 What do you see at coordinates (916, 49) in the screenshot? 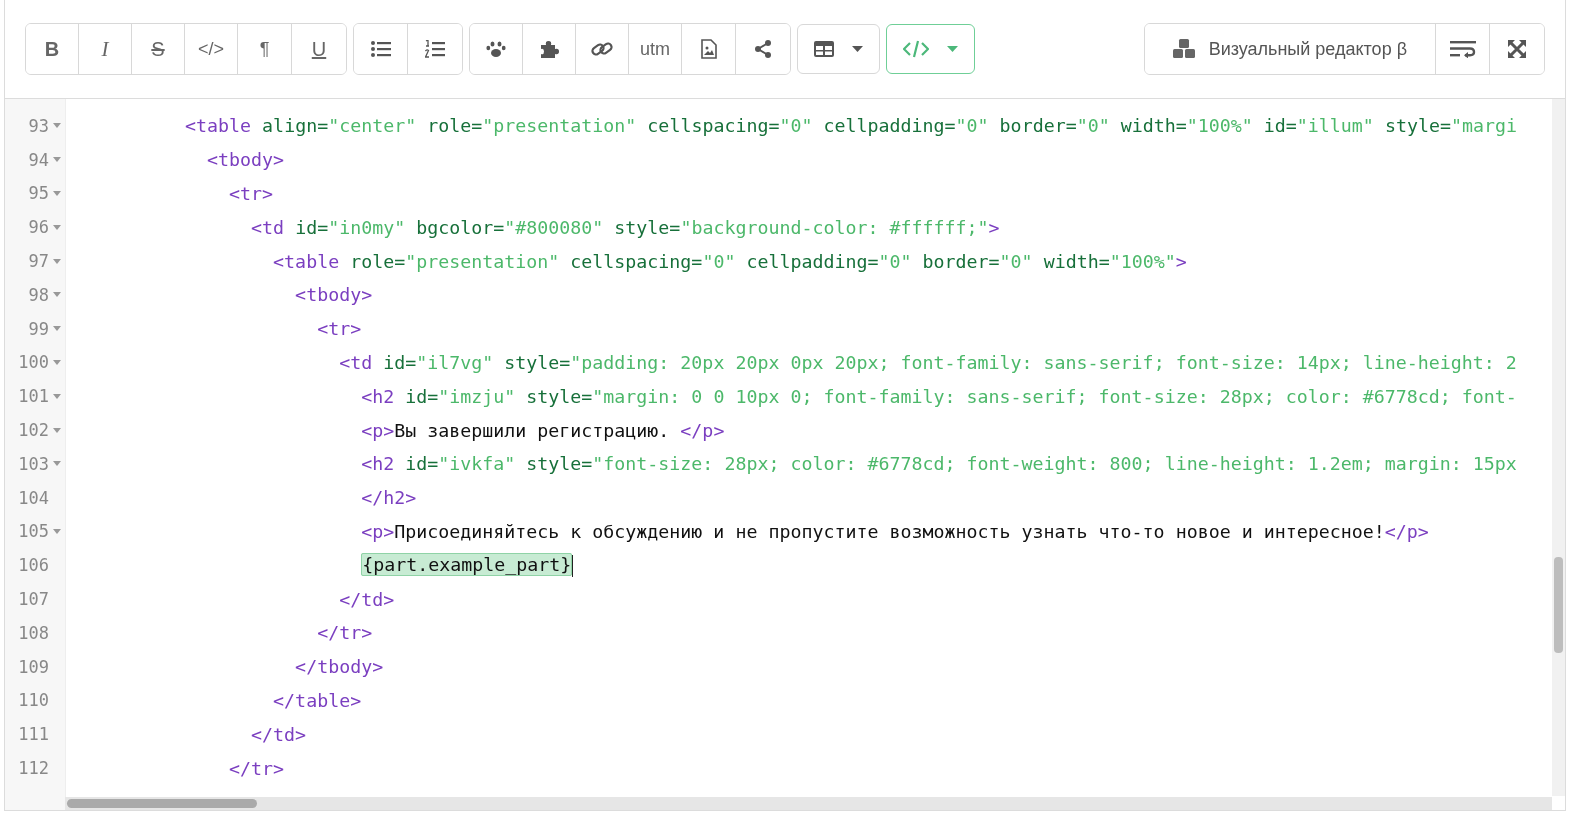
I see `code-icon` at bounding box center [916, 49].